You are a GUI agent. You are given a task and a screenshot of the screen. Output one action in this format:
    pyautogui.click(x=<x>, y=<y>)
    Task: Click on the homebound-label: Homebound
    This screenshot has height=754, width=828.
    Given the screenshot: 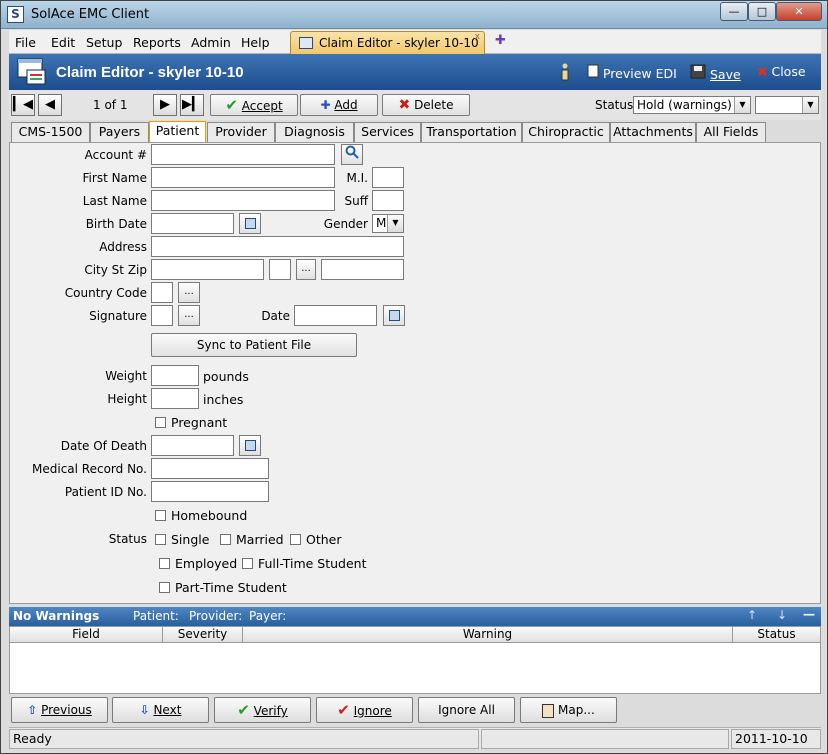 What is the action you would take?
    pyautogui.click(x=209, y=515)
    